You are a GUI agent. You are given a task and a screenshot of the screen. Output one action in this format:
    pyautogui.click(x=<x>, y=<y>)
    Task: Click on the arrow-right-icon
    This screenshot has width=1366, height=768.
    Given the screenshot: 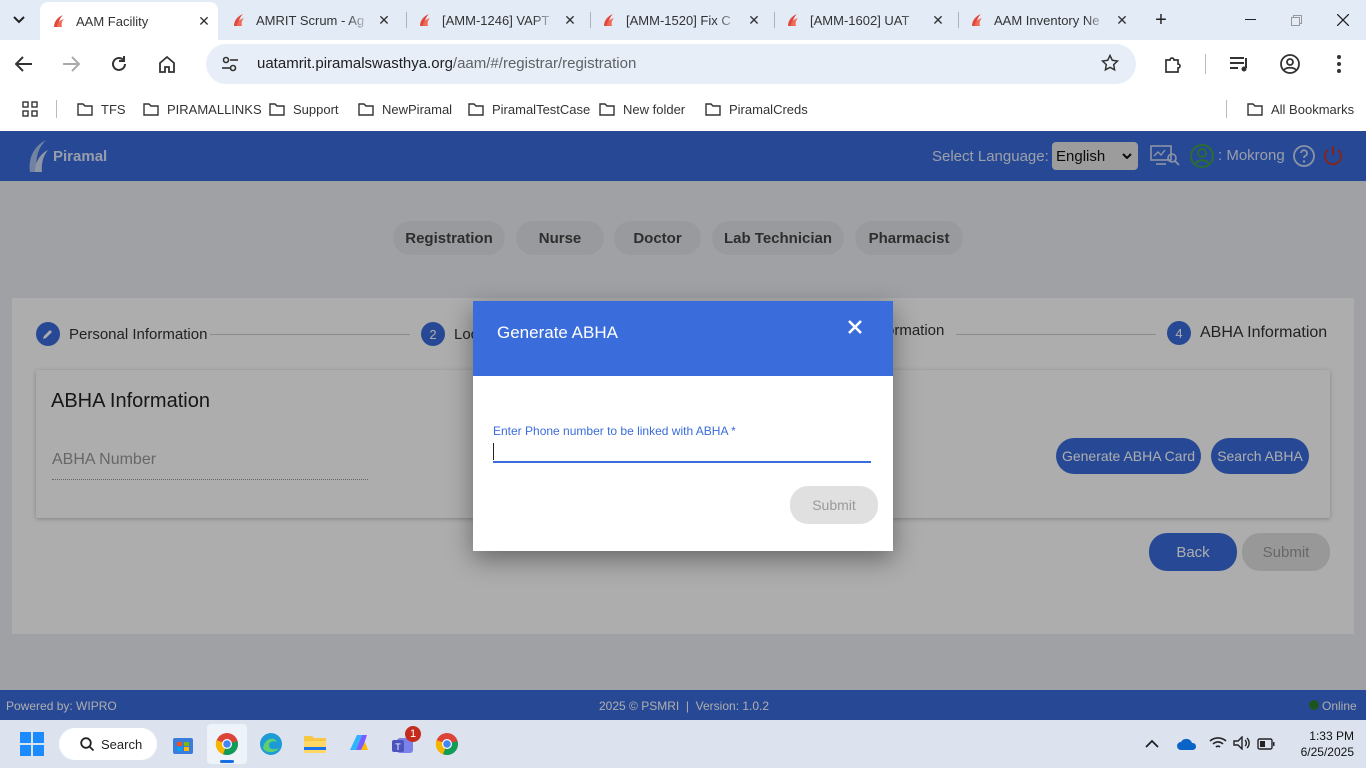 What is the action you would take?
    pyautogui.click(x=71, y=64)
    